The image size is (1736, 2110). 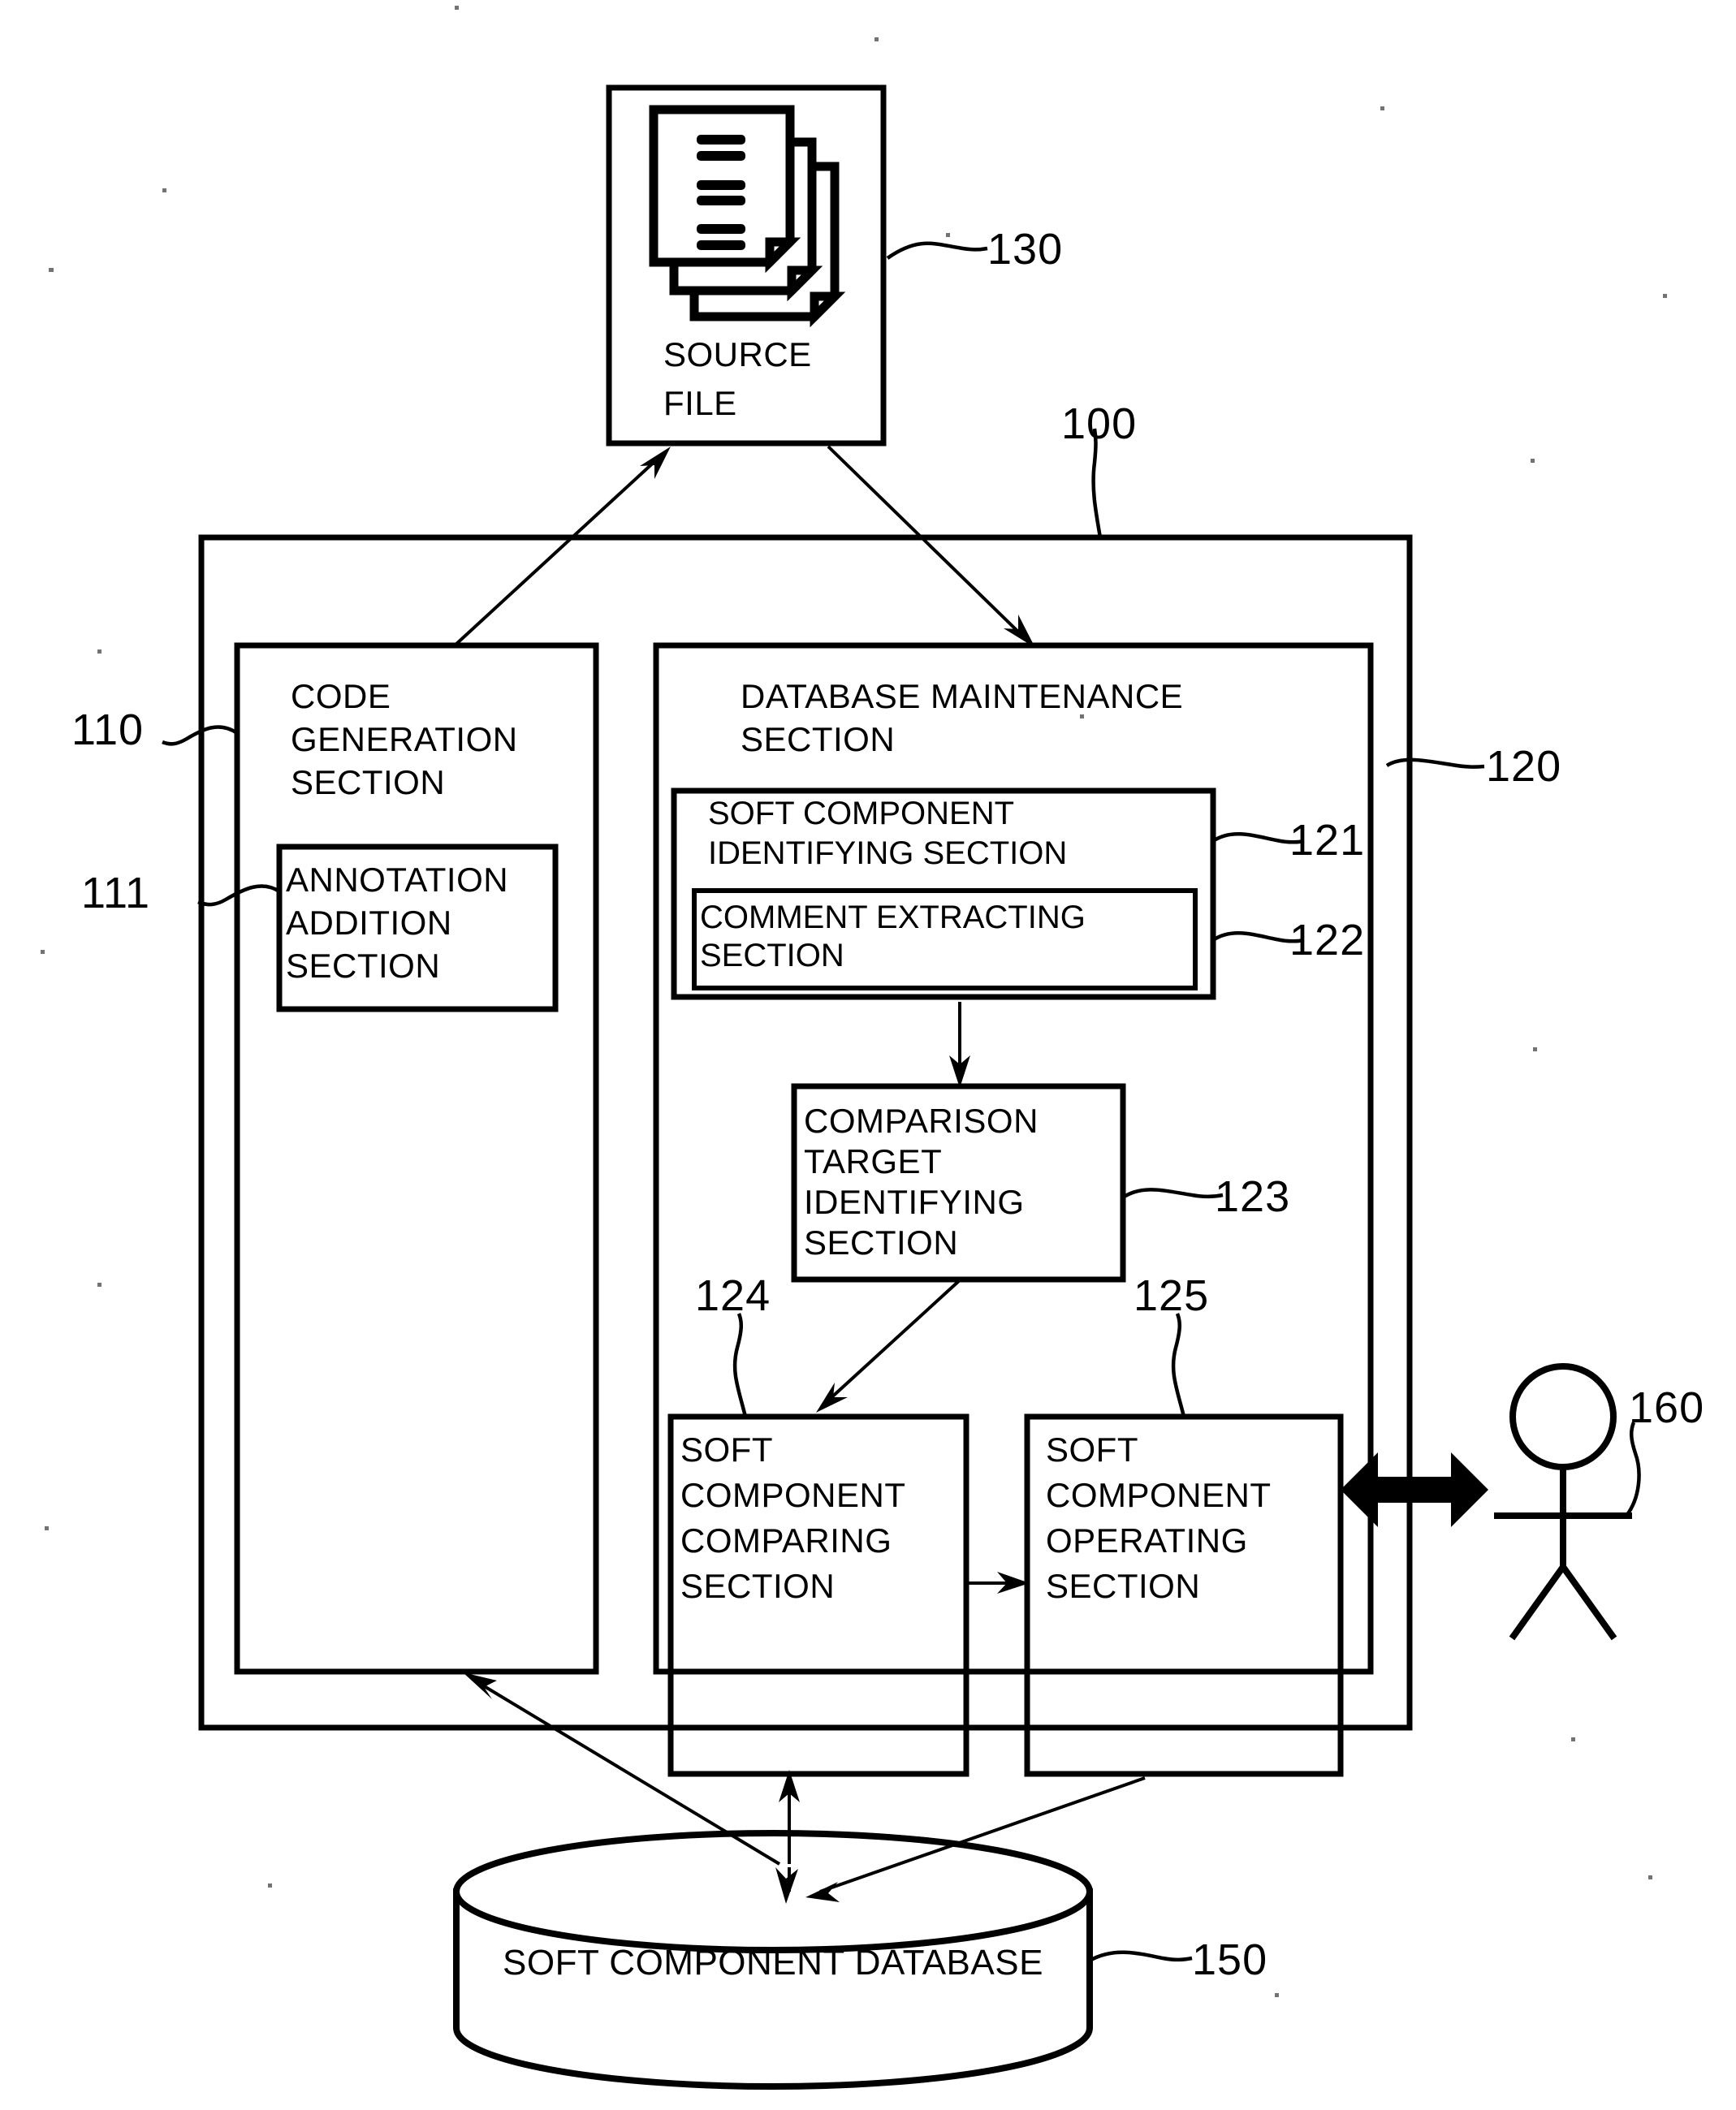 I want to click on soft-component-database-node: SOFT COMPONENT DATABASE 150, so click(x=860, y=1960).